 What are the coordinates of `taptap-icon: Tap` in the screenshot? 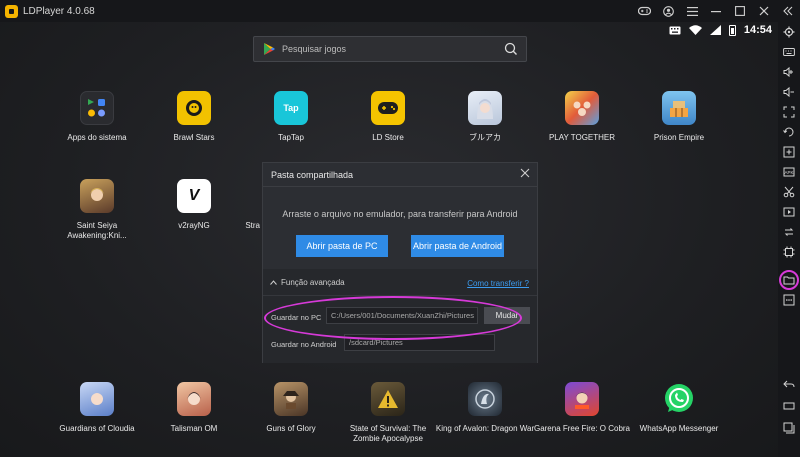 It's located at (291, 108).